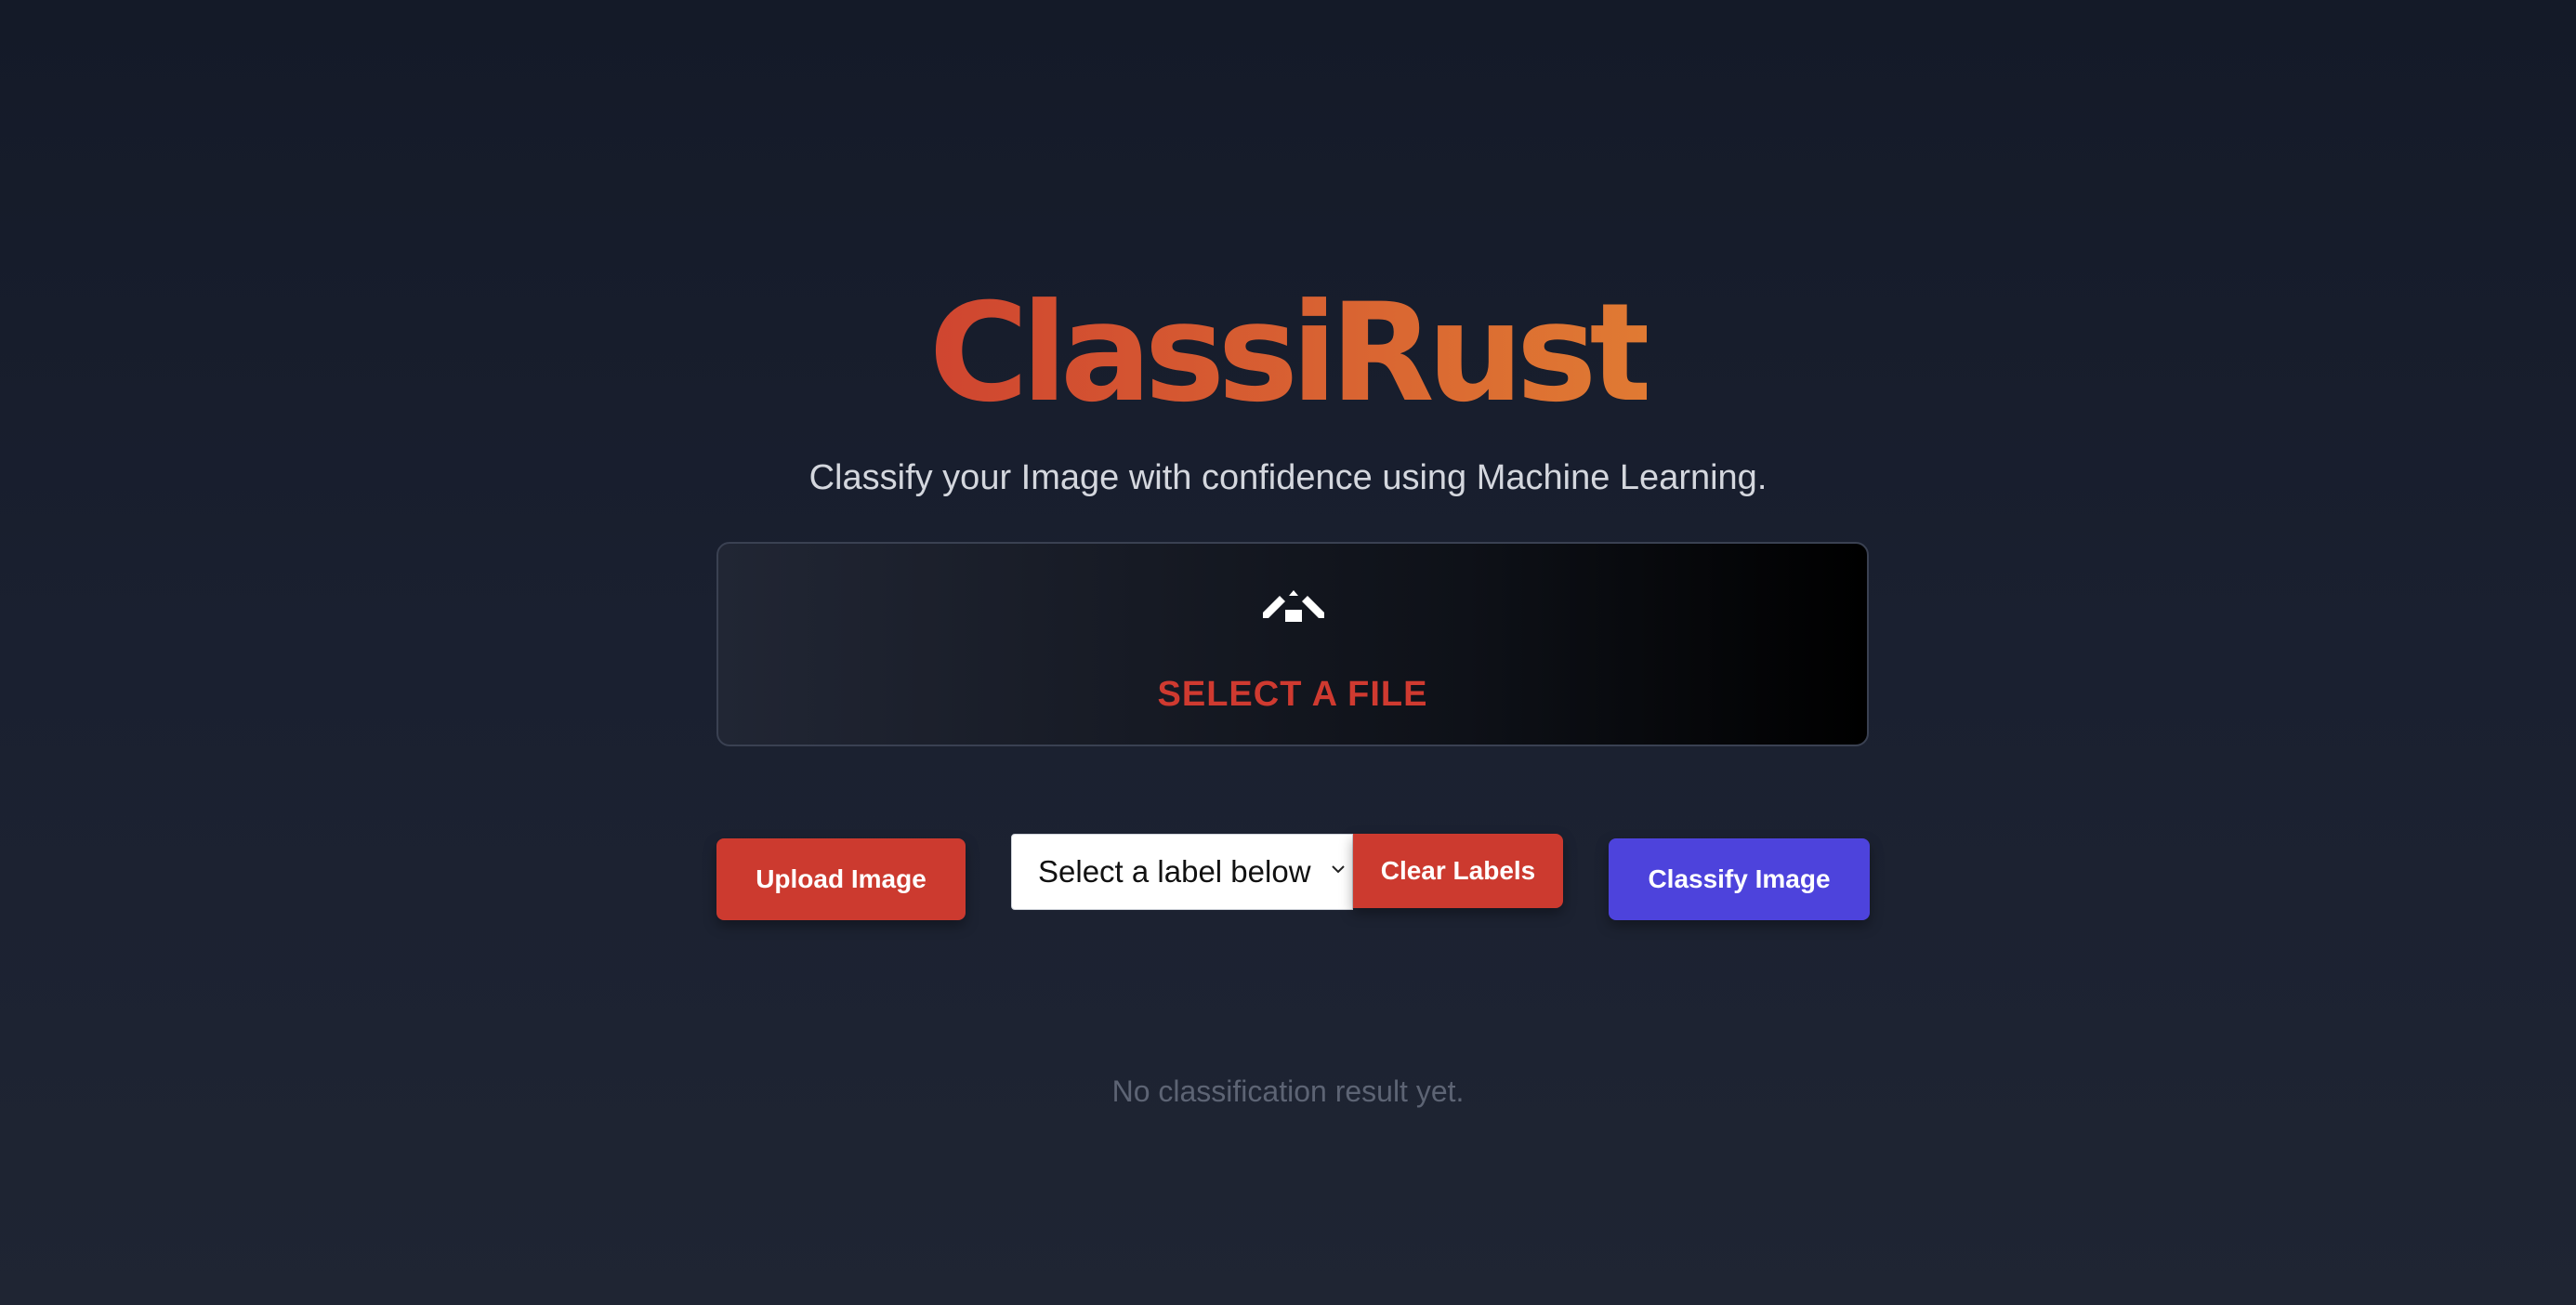 This screenshot has width=2576, height=1305. Describe the element at coordinates (1292, 644) in the screenshot. I see `file-dropzone: SELECT A FILE` at that location.